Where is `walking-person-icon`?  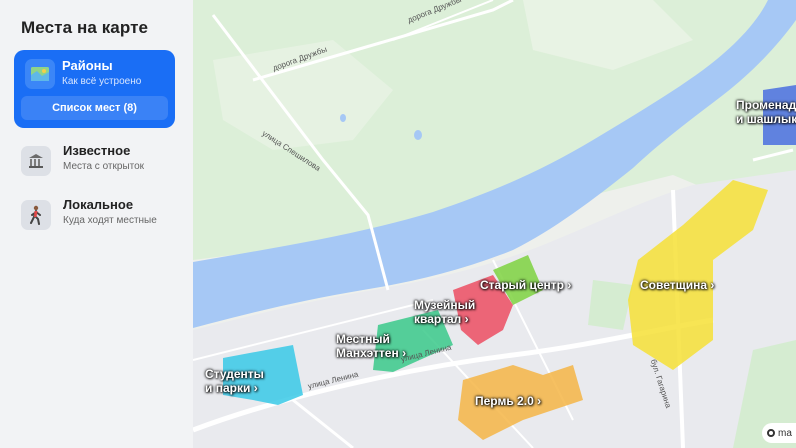 walking-person-icon is located at coordinates (36, 215).